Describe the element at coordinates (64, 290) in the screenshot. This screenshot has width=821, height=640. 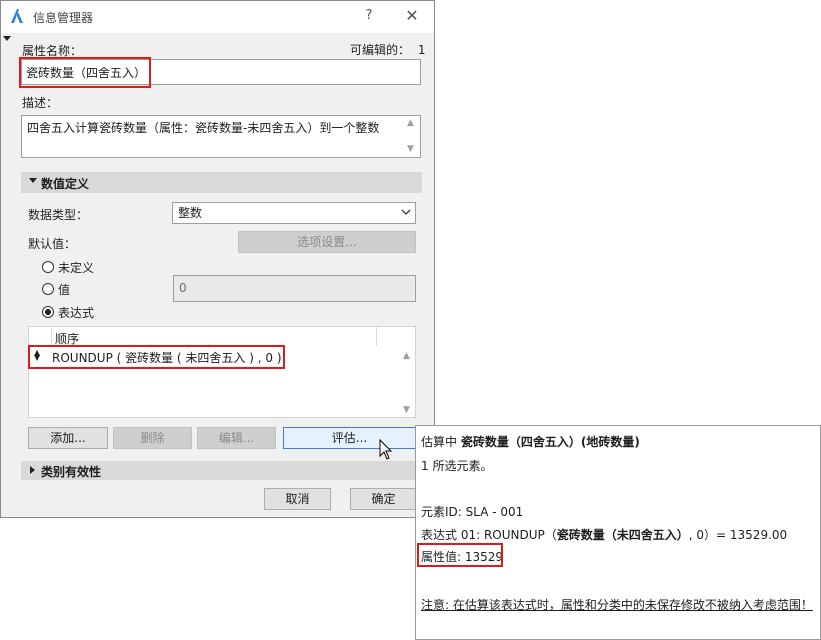
I see `radio-value-label: 值` at that location.